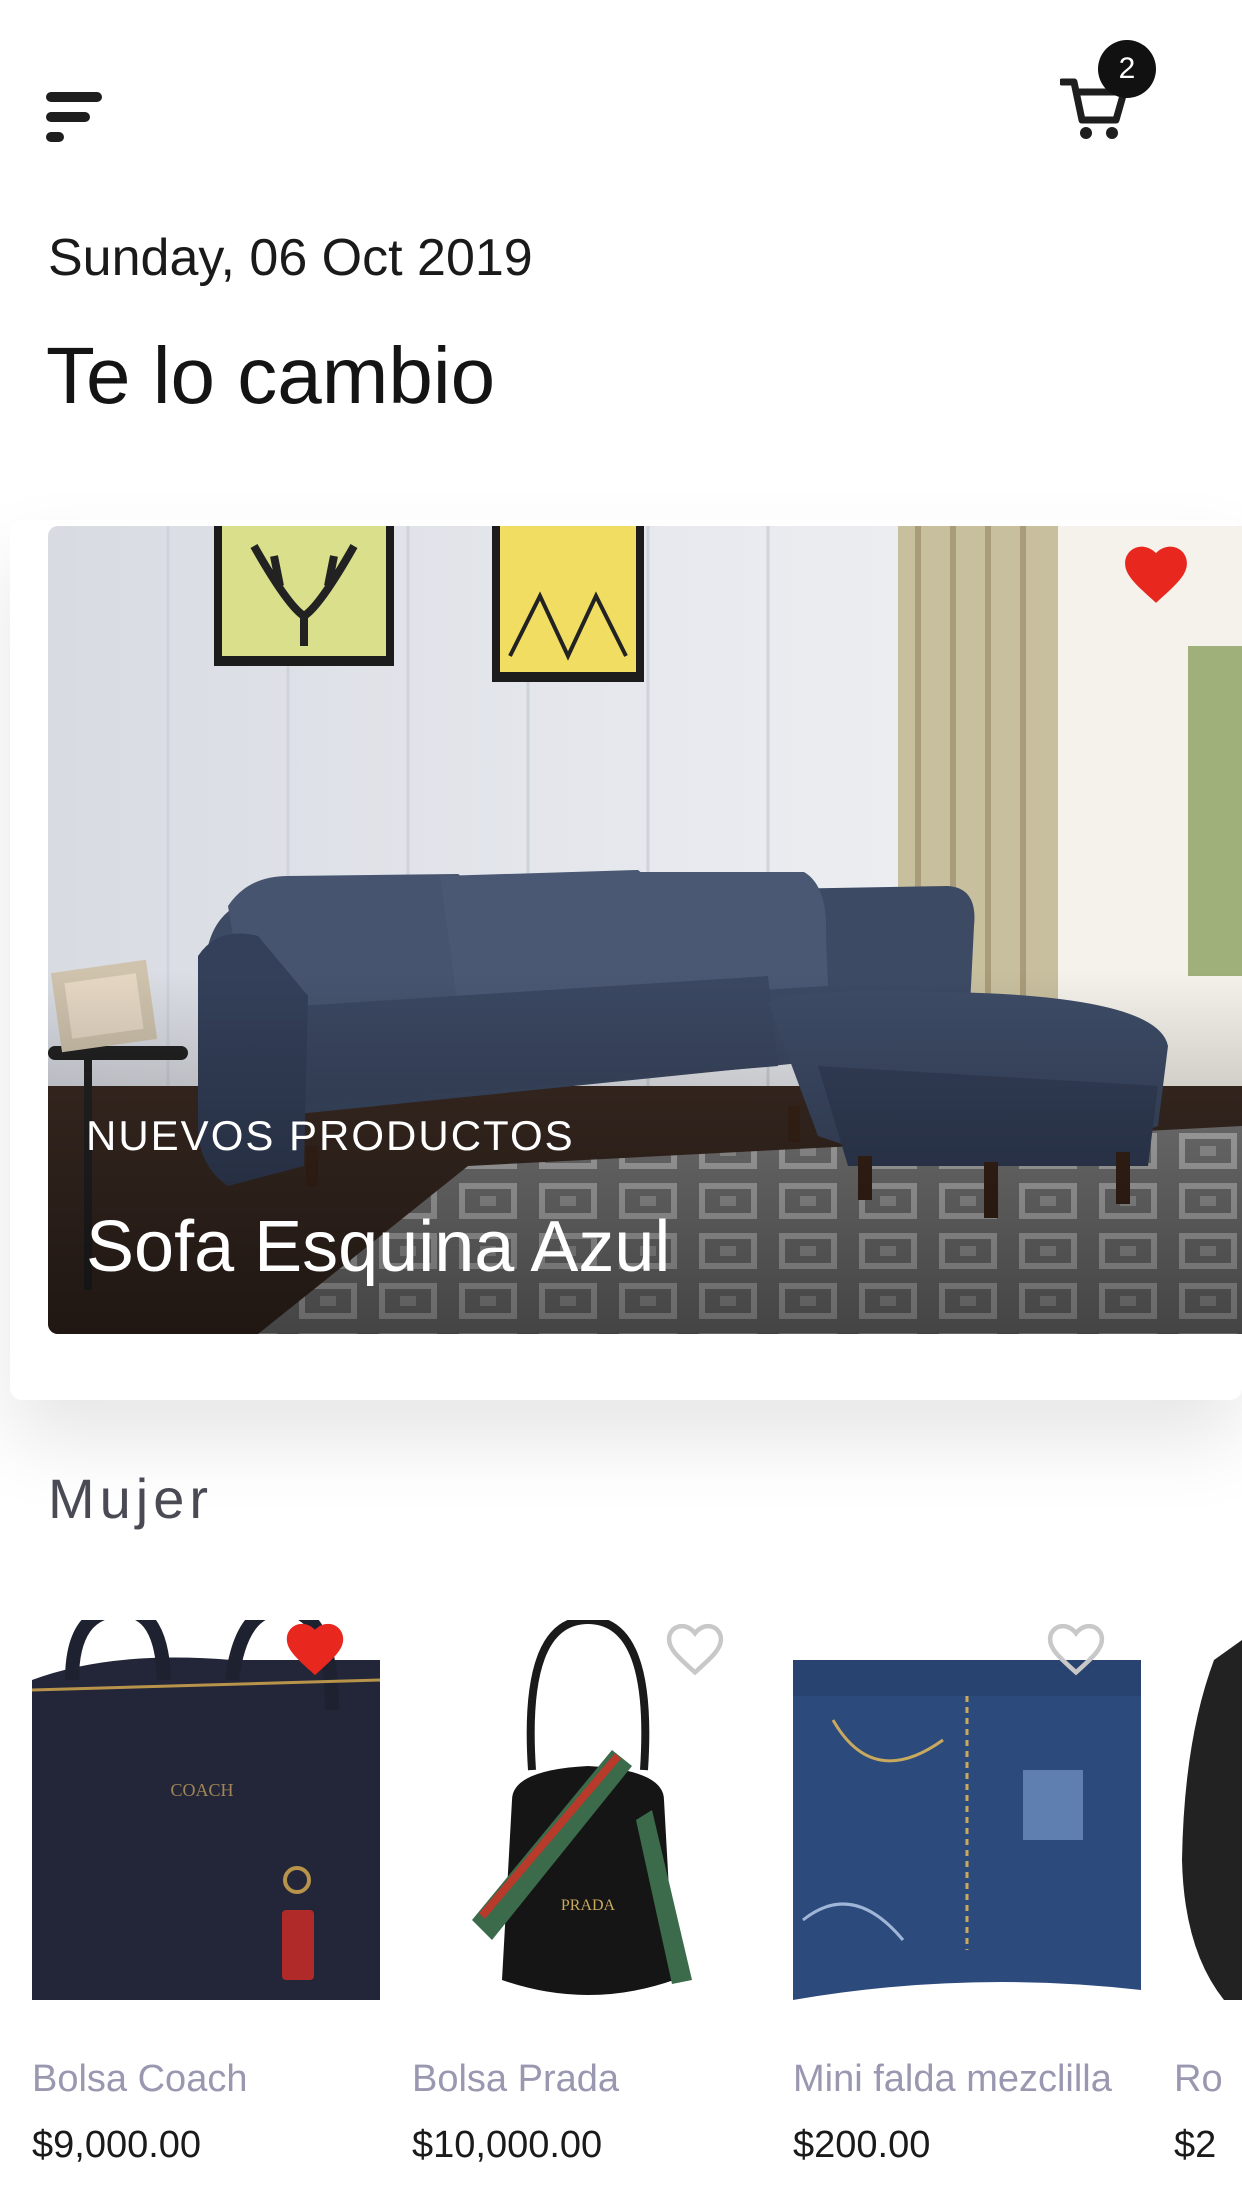  I want to click on product-price: $9,000.00, so click(117, 2145).